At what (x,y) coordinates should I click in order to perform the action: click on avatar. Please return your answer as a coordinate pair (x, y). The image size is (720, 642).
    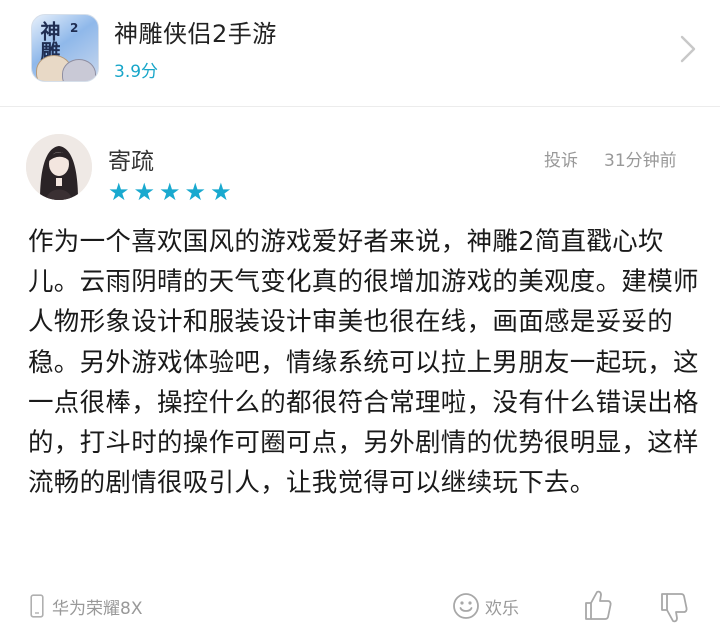
    Looking at the image, I should click on (59, 167).